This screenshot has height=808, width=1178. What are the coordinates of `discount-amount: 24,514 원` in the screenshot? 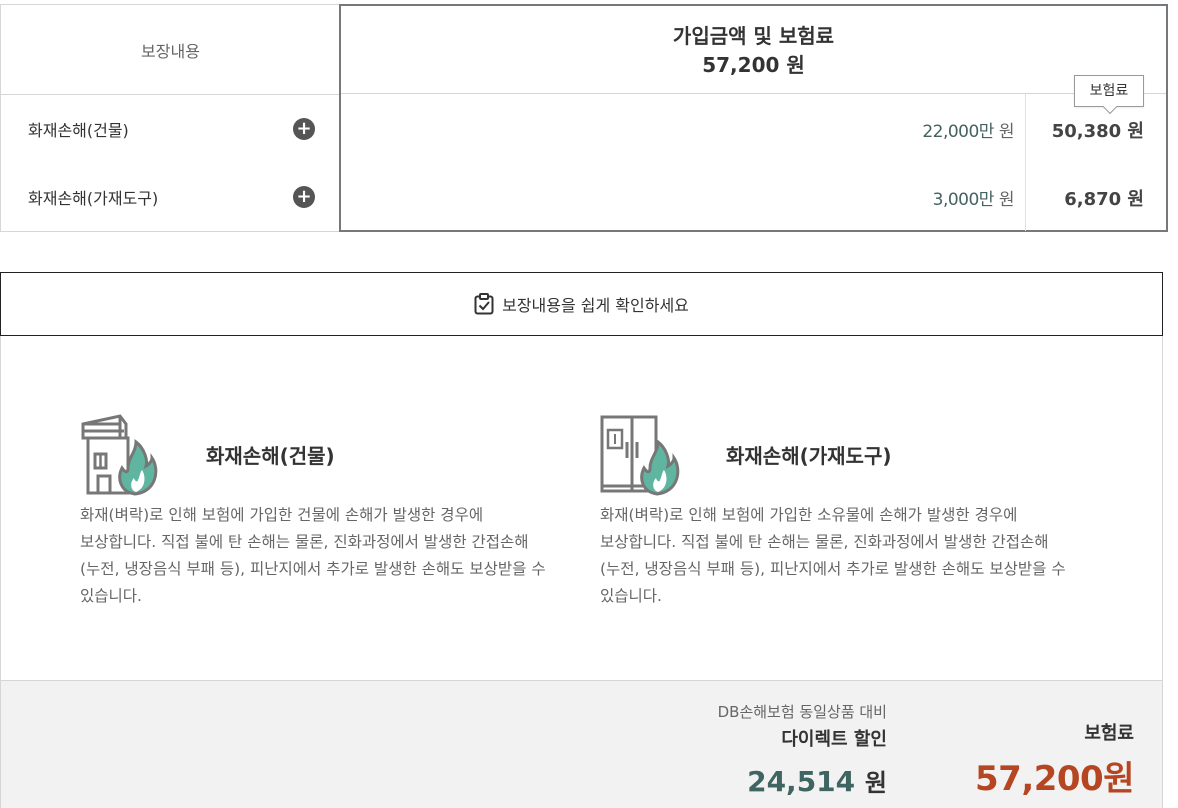 It's located at (817, 780).